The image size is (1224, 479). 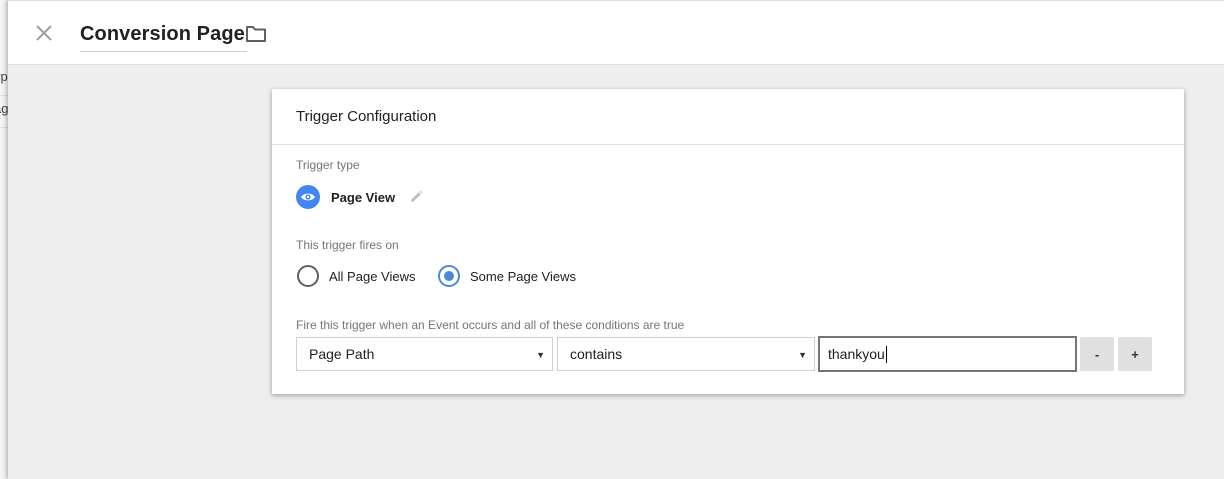 What do you see at coordinates (416, 197) in the screenshot?
I see `pencil-icon` at bounding box center [416, 197].